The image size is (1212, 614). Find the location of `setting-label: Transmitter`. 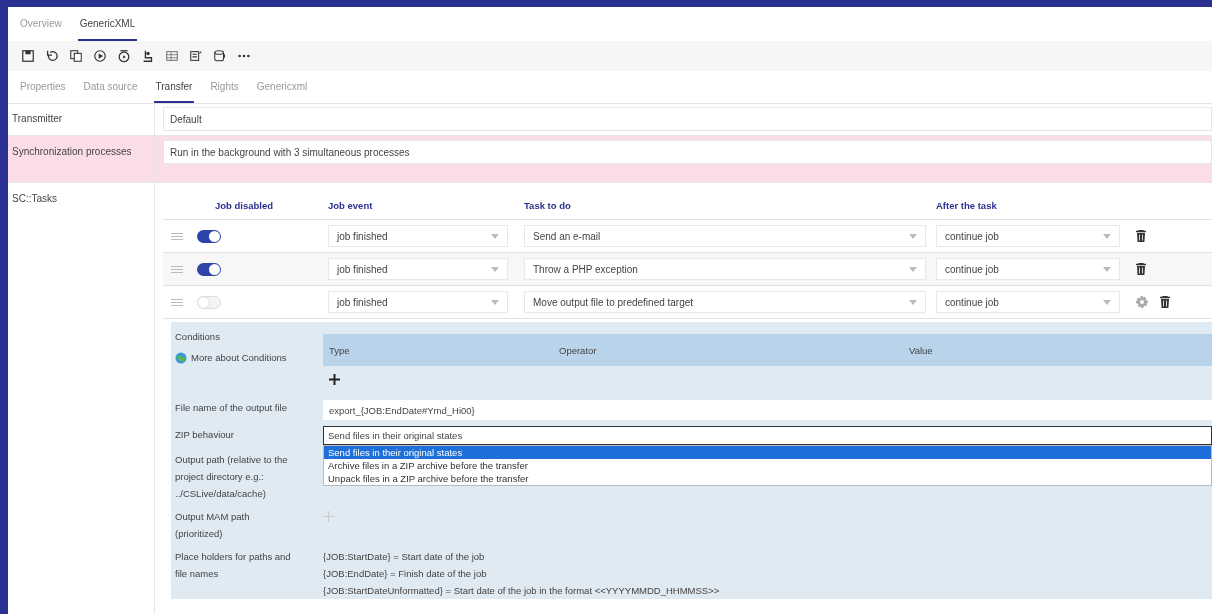

setting-label: Transmitter is located at coordinates (81, 119).